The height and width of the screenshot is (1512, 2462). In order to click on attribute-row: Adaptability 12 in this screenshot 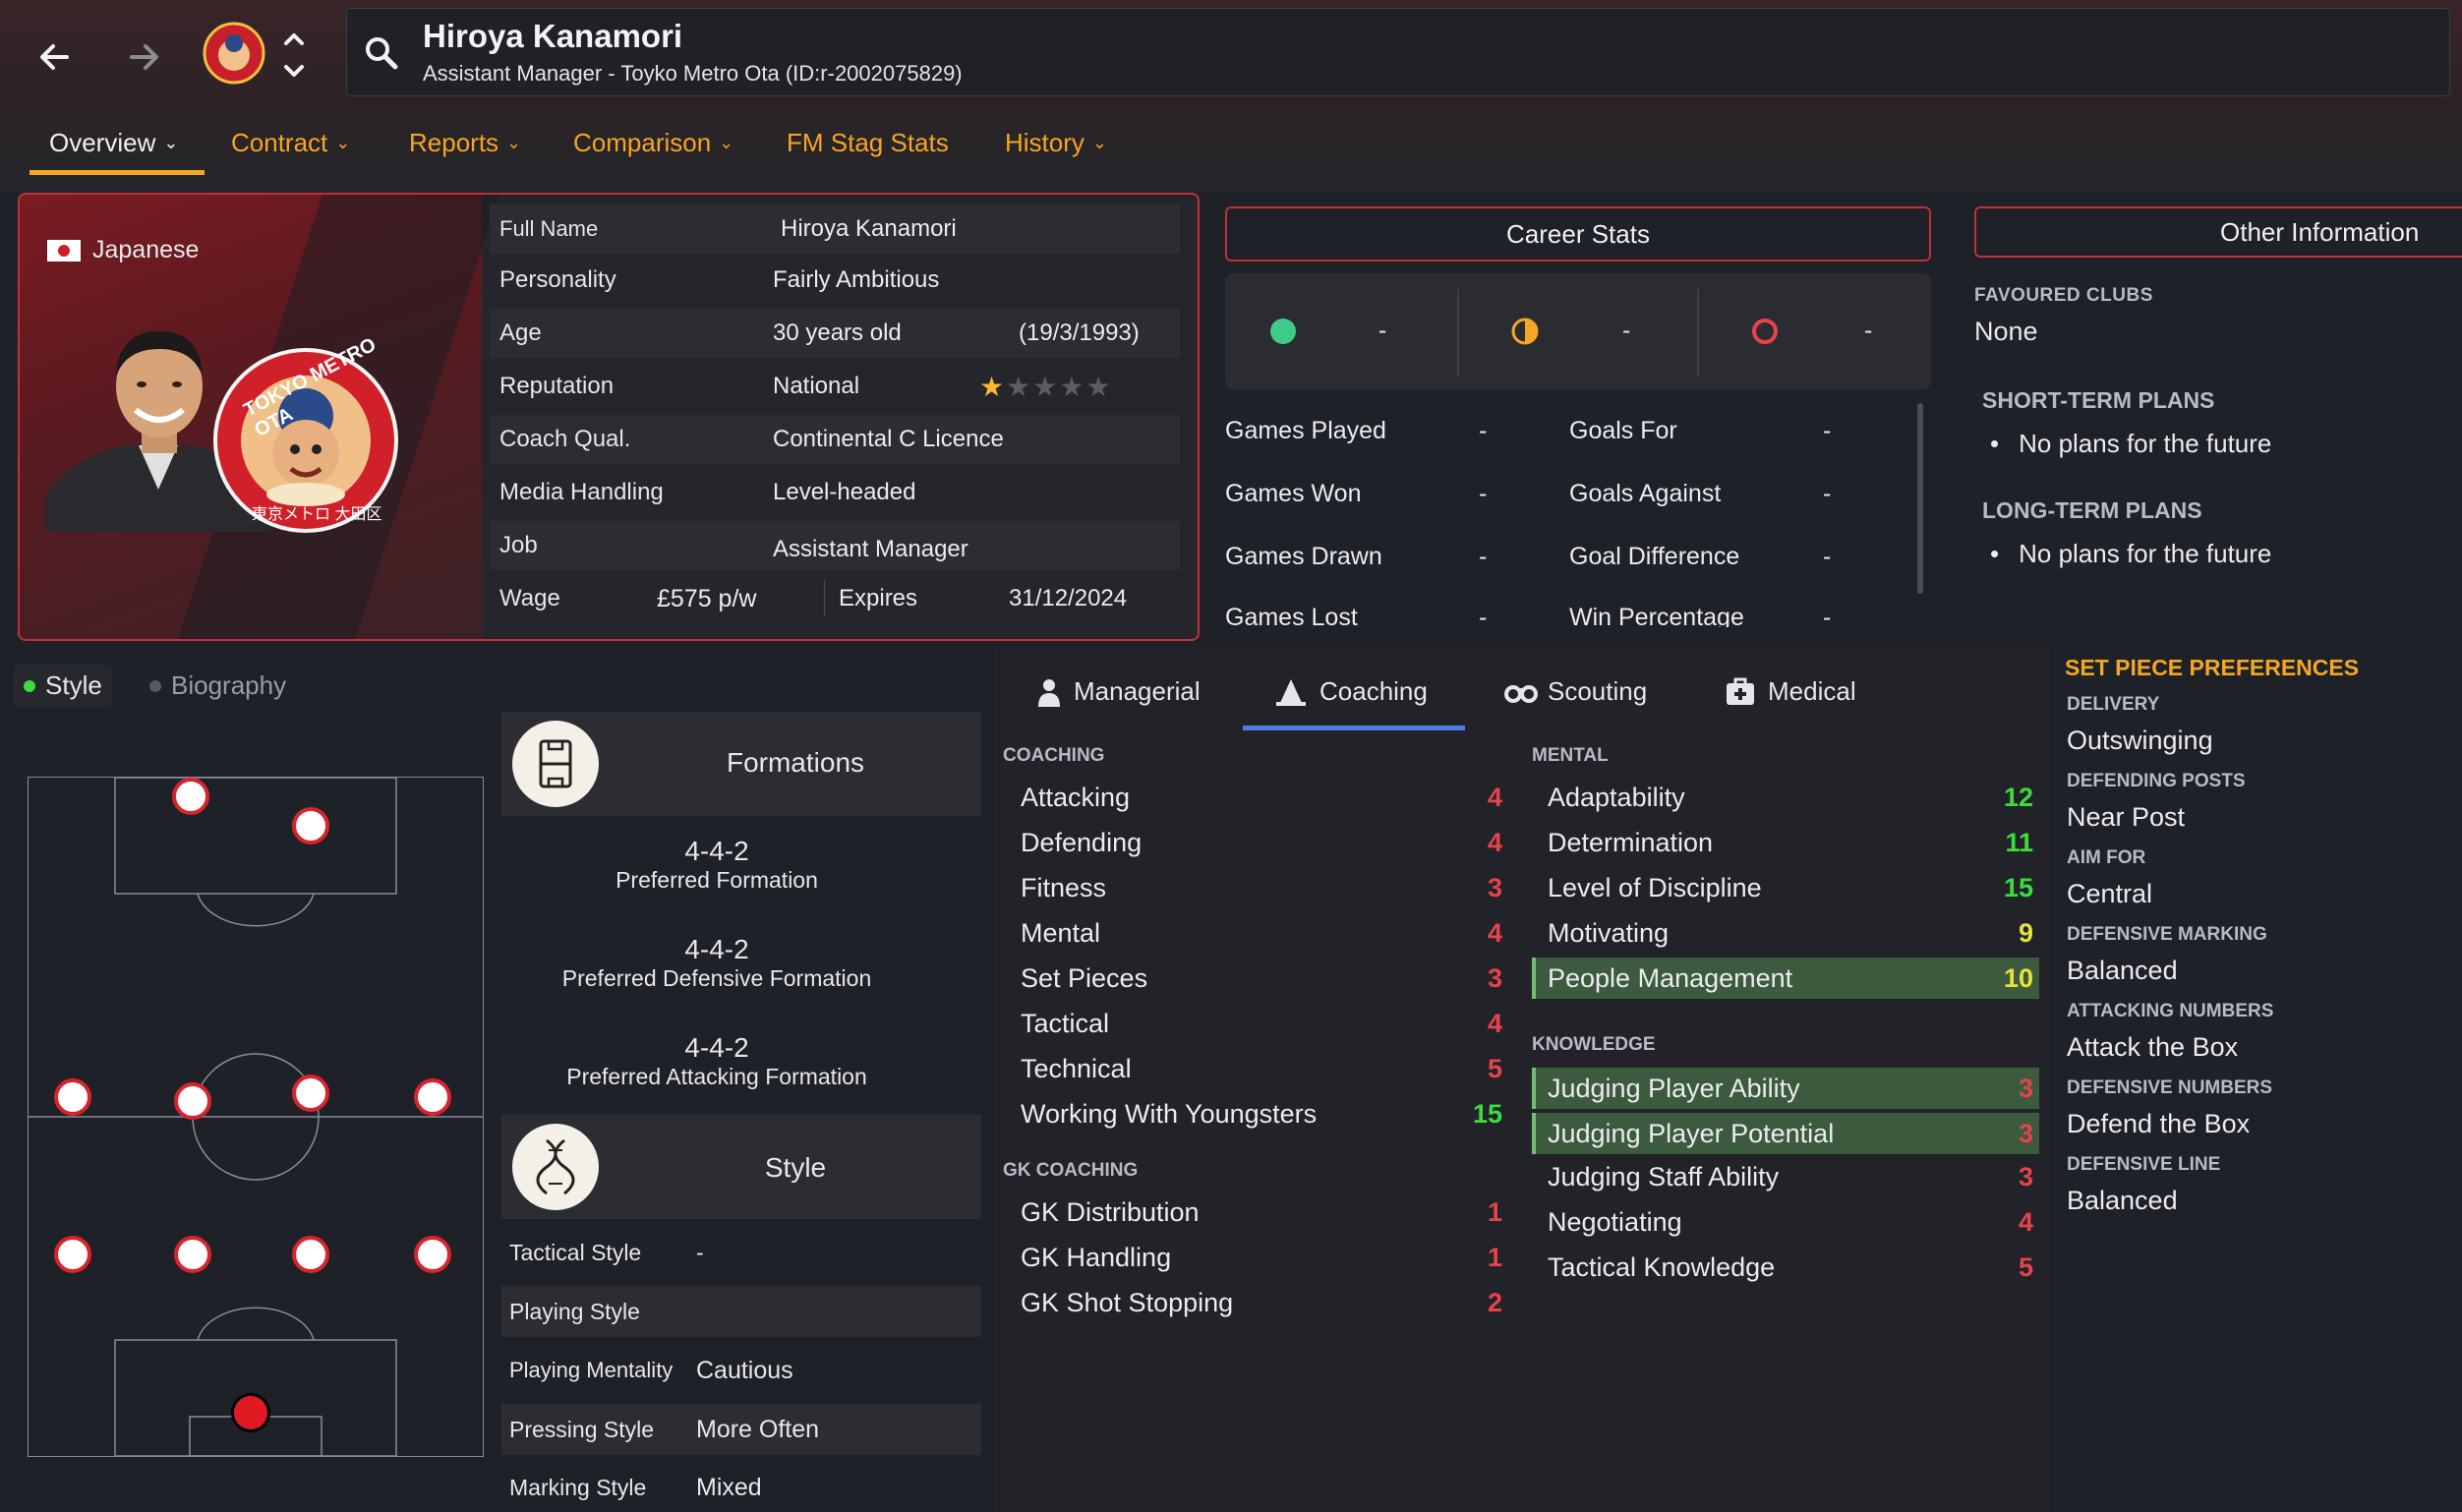, I will do `click(1785, 797)`.